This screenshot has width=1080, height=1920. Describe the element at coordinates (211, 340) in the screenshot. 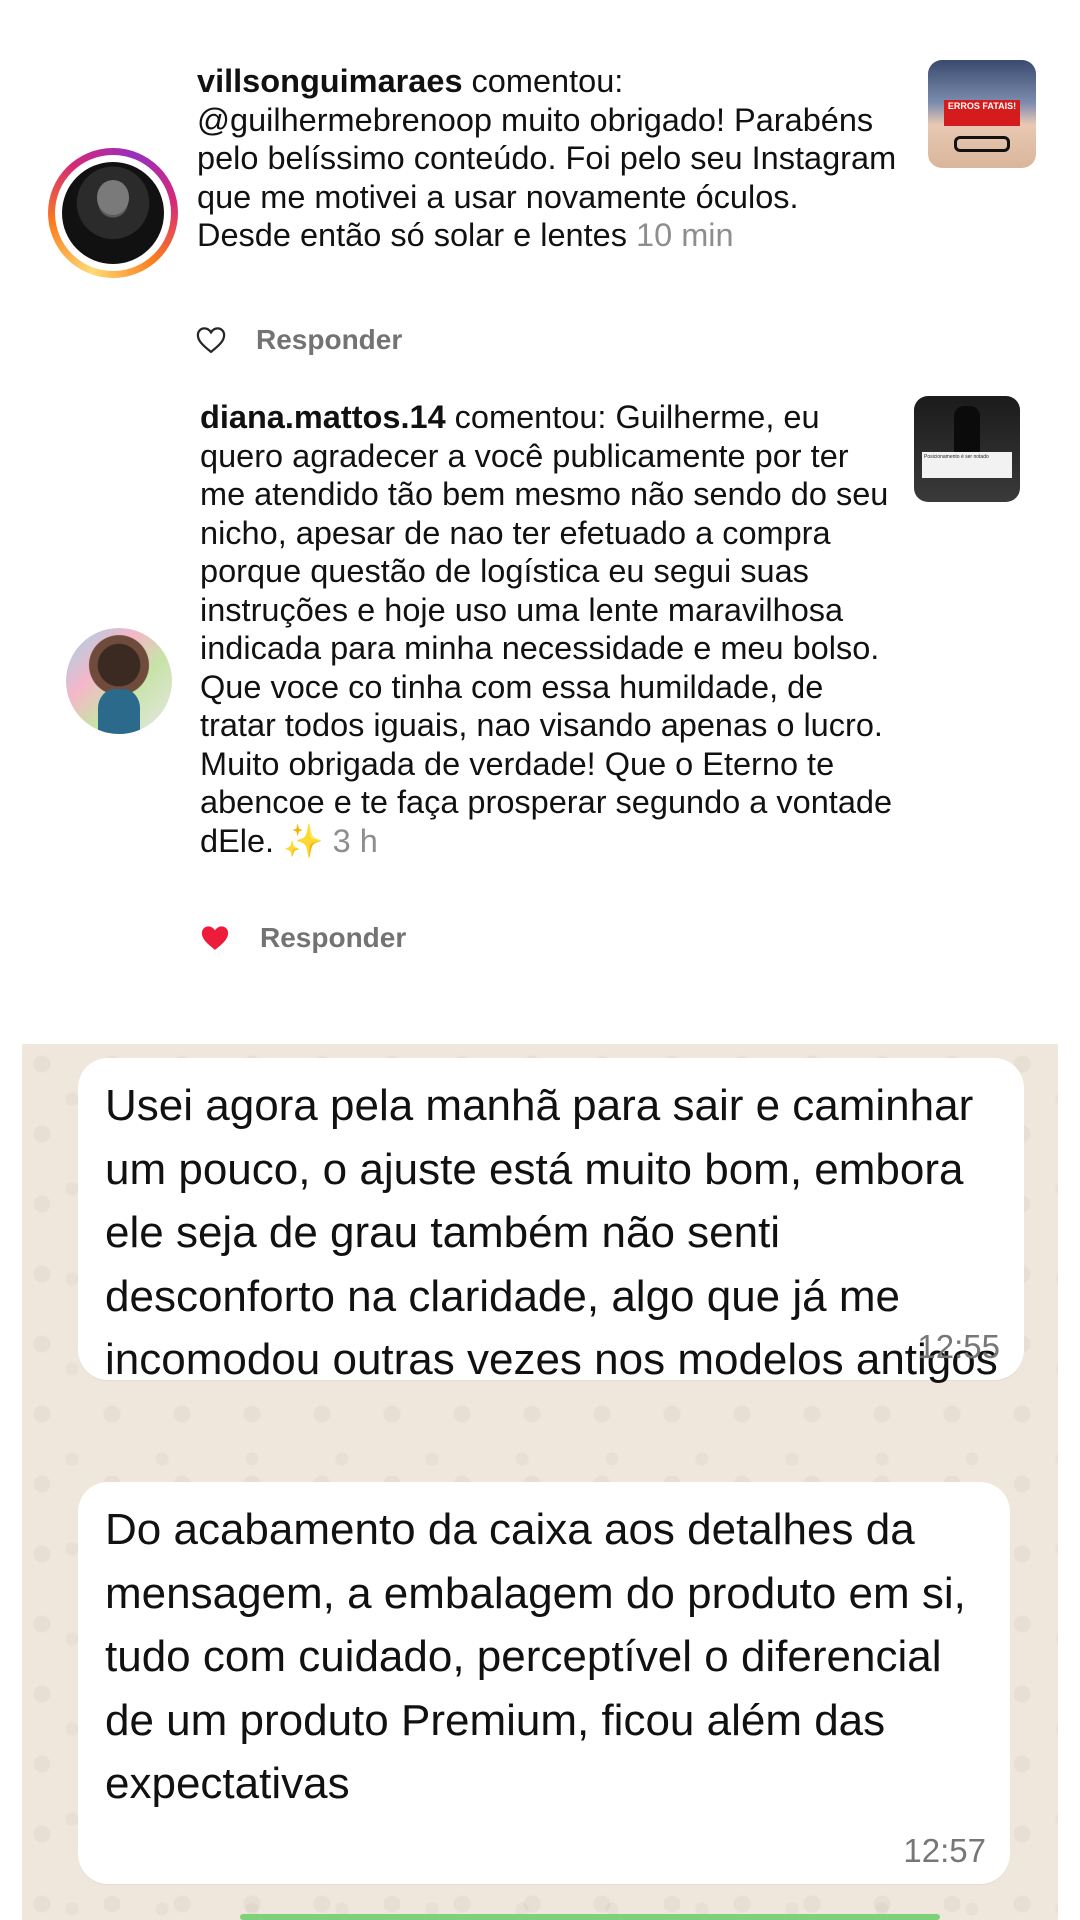

I see `heart-outline-icon` at that location.